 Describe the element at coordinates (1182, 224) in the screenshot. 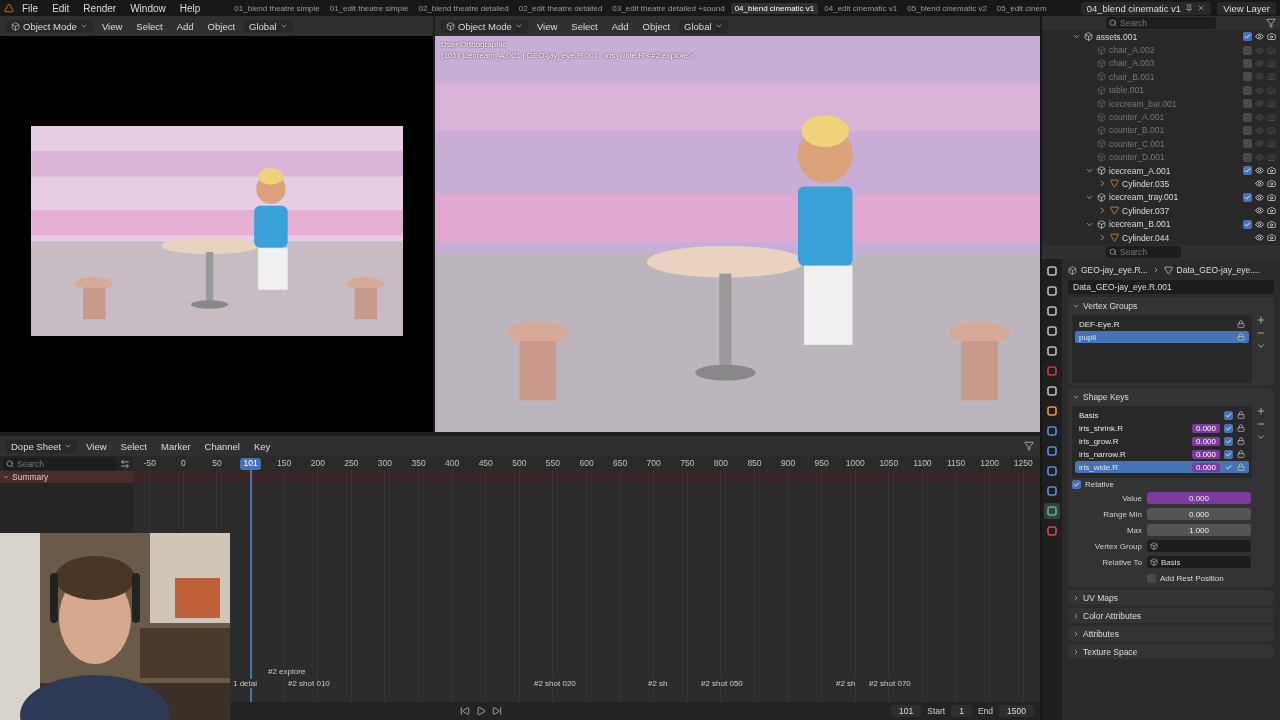

I see `outliner-row: icecream_B.001` at that location.